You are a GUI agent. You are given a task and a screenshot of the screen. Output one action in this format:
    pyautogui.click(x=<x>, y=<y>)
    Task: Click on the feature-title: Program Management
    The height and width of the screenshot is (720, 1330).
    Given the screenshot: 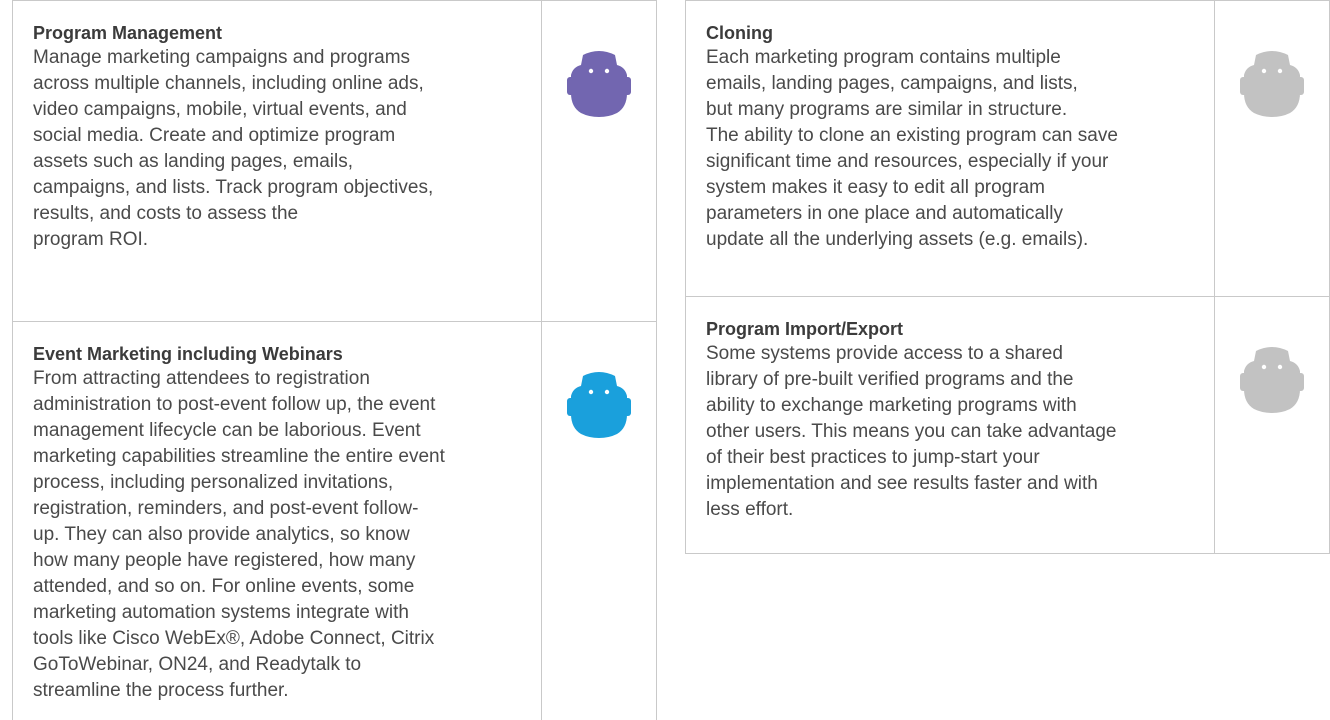 What is the action you would take?
    pyautogui.click(x=128, y=33)
    